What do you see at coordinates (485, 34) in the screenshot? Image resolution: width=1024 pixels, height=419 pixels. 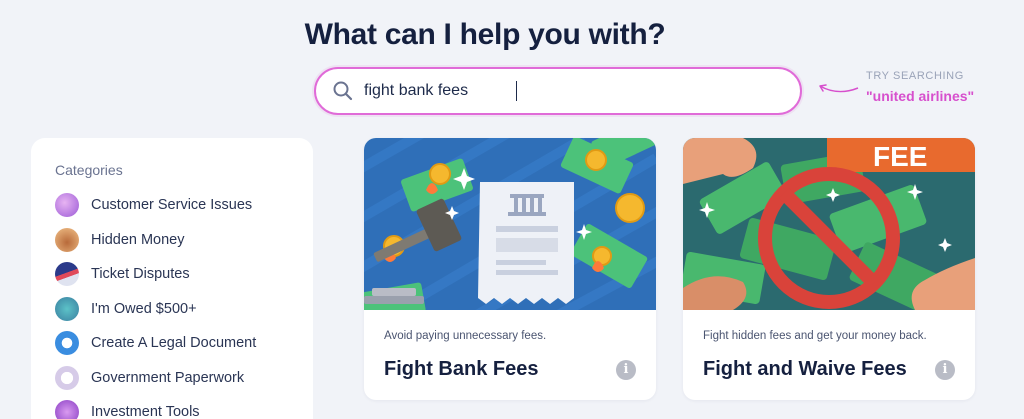 I see `page-title: What can I help you with?` at bounding box center [485, 34].